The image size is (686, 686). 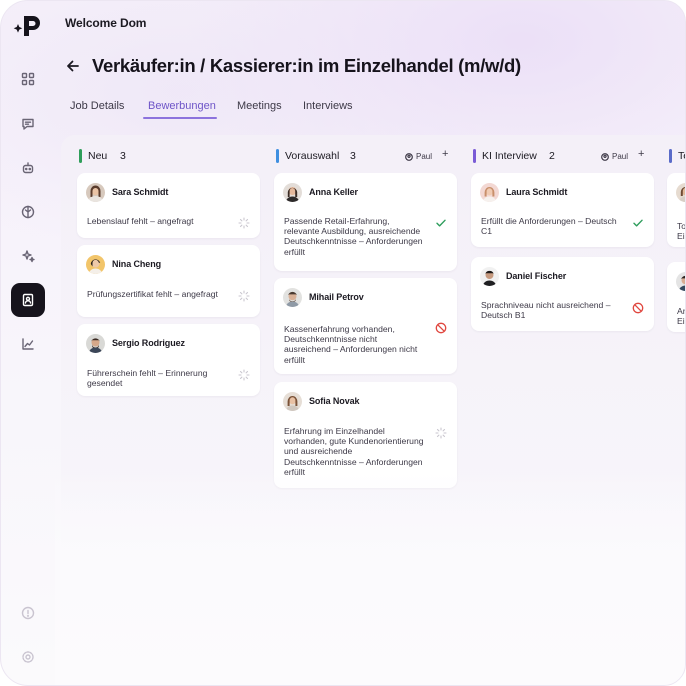 I want to click on nav-help, so click(x=28, y=613).